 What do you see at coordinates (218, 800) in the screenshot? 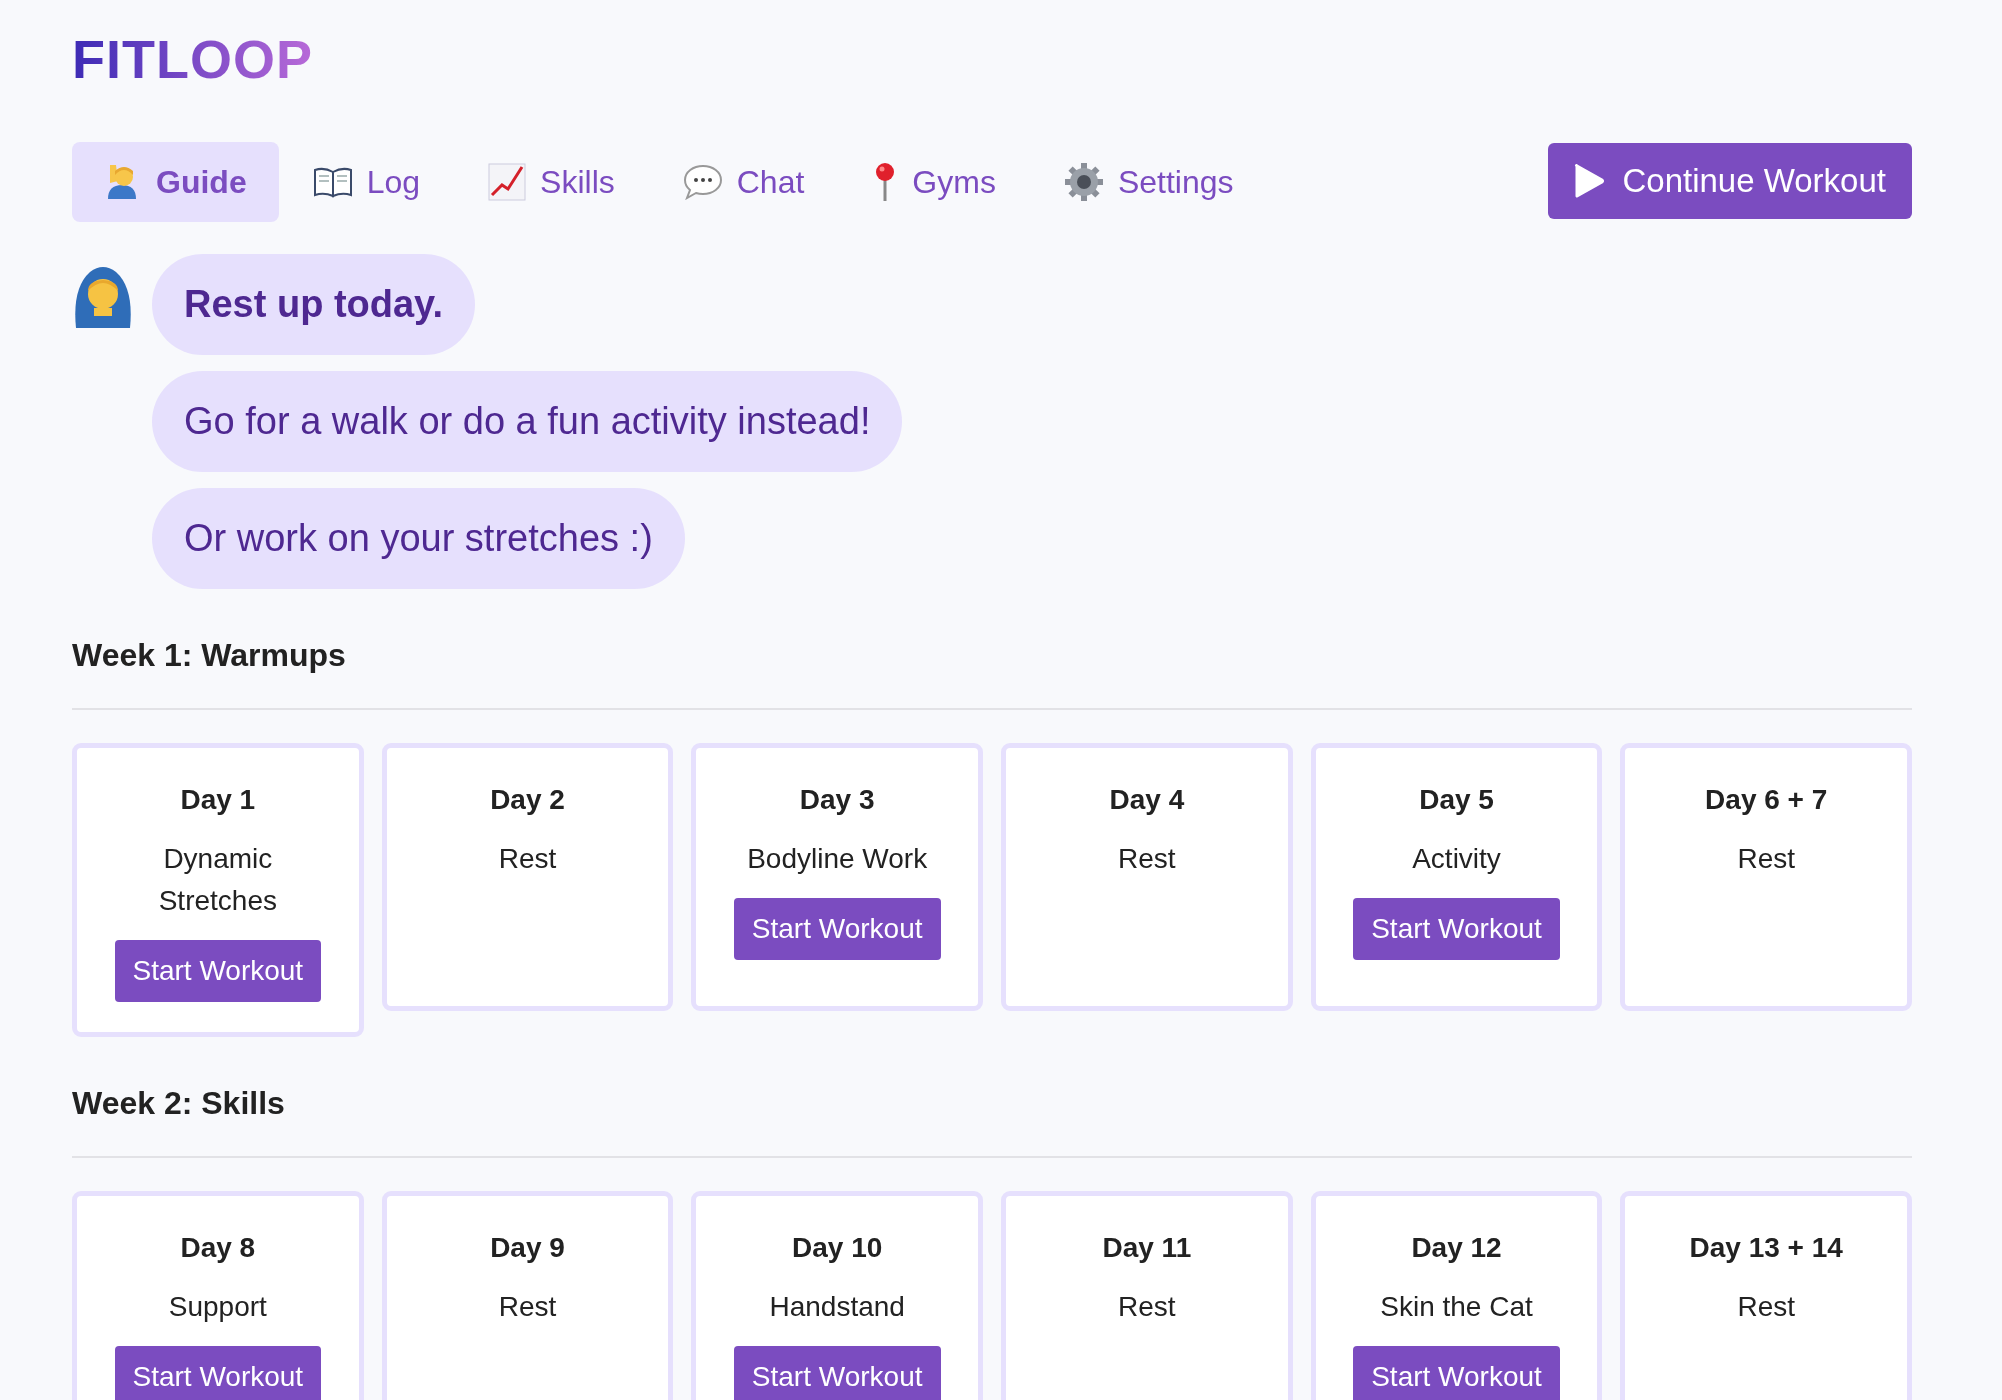
I see `day-title: Day 1` at bounding box center [218, 800].